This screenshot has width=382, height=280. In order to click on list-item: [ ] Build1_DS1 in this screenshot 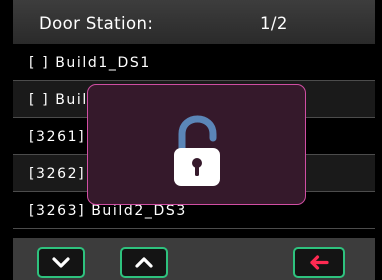, I will do `click(194, 62)`.